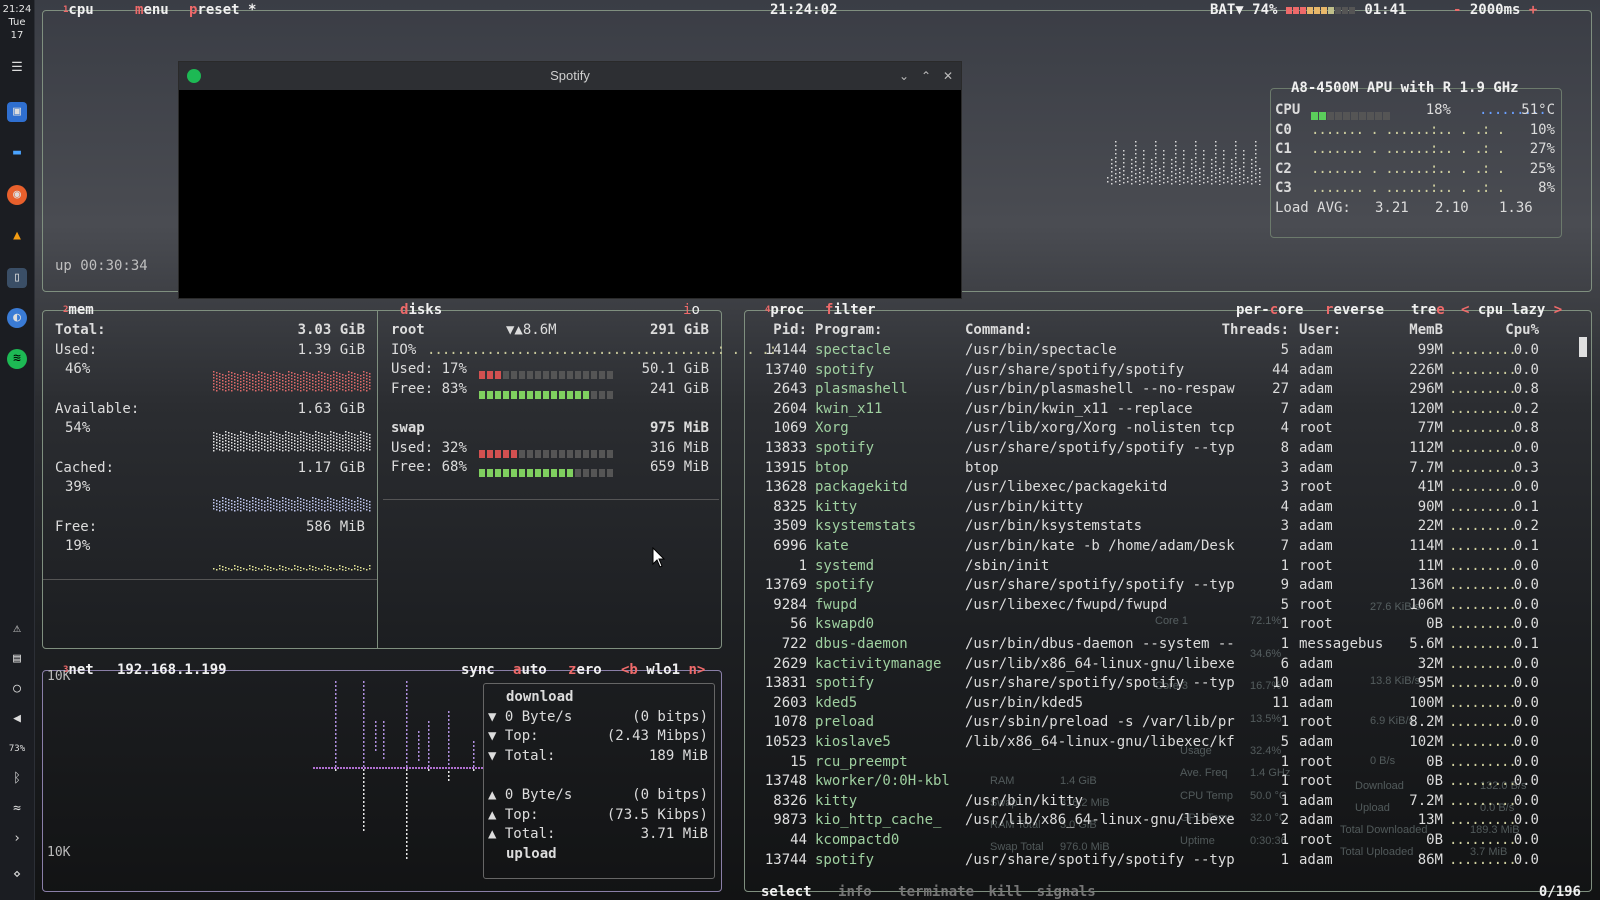 The image size is (1600, 900). I want to click on header-mem: MemB, so click(1416, 331).